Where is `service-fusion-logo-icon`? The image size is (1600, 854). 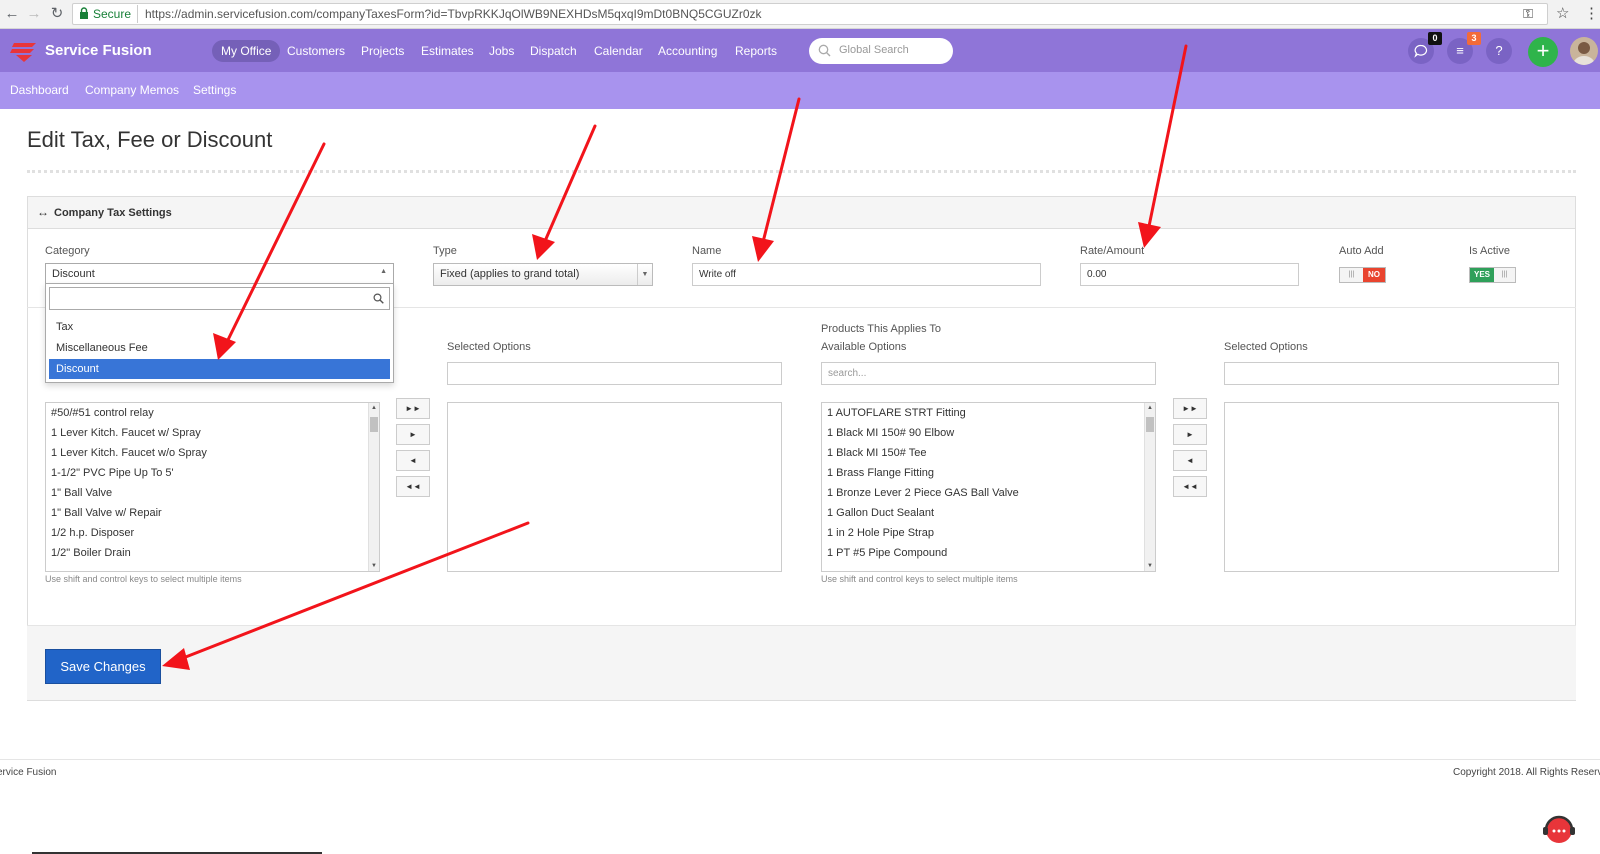
service-fusion-logo-icon is located at coordinates (25, 51).